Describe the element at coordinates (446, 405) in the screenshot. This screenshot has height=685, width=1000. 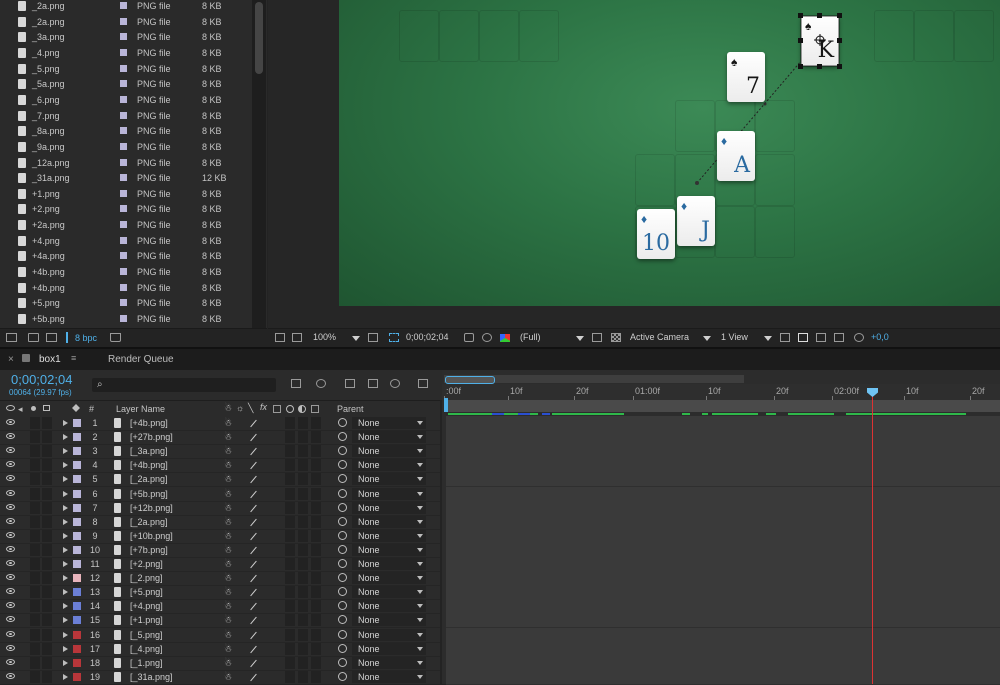
I see `work-area-start-handle` at that location.